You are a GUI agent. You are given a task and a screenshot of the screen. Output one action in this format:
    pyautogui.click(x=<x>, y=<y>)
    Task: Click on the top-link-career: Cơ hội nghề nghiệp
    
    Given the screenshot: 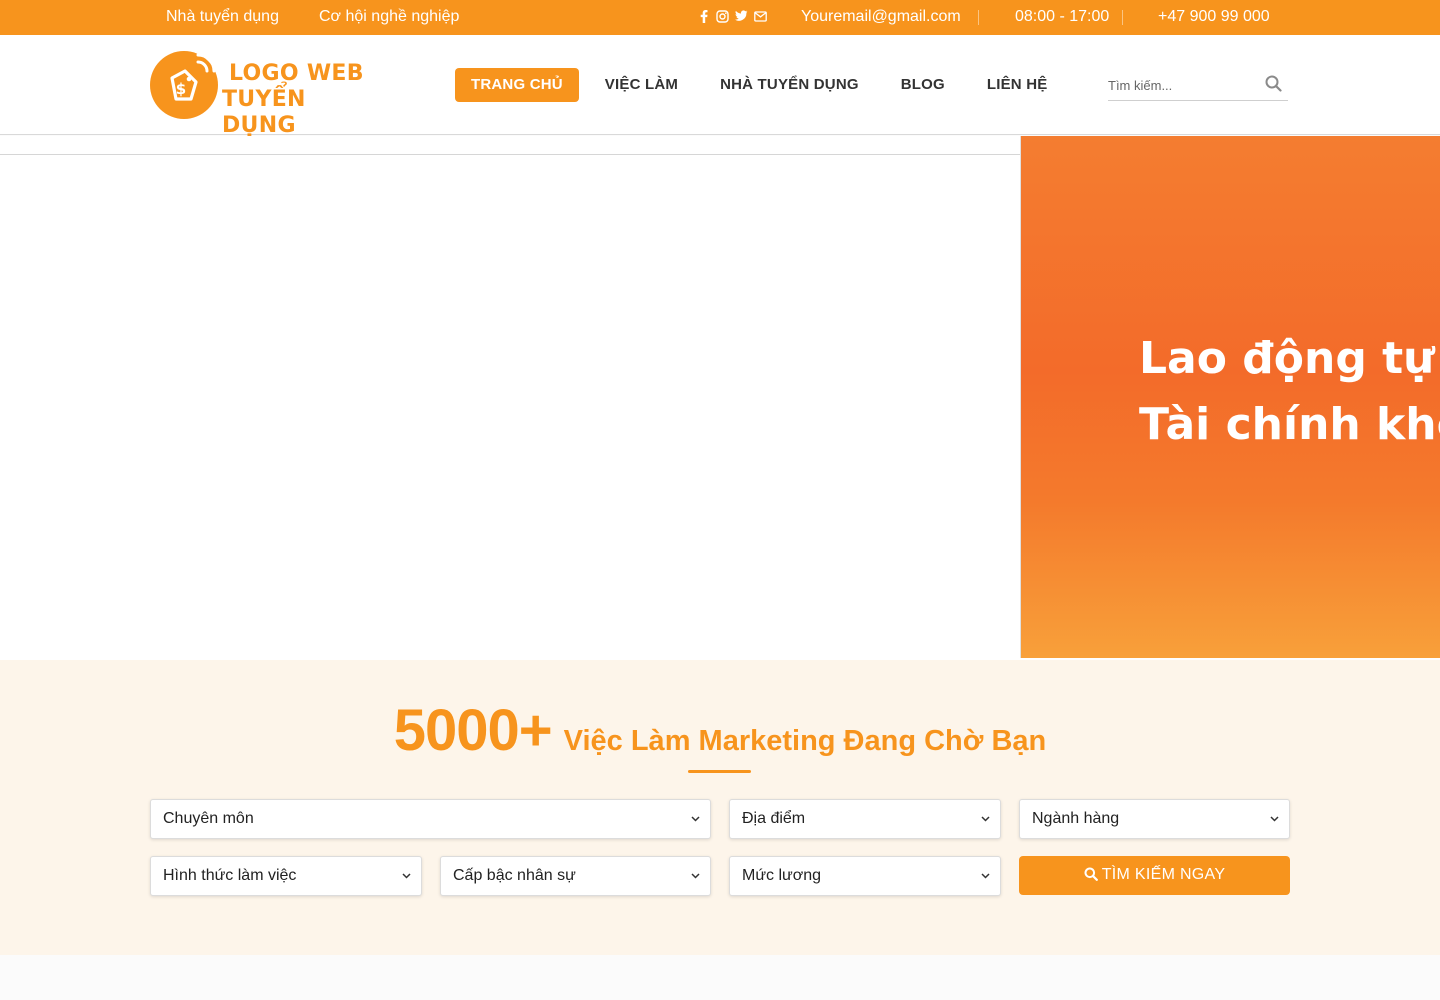 What is the action you would take?
    pyautogui.click(x=389, y=17)
    